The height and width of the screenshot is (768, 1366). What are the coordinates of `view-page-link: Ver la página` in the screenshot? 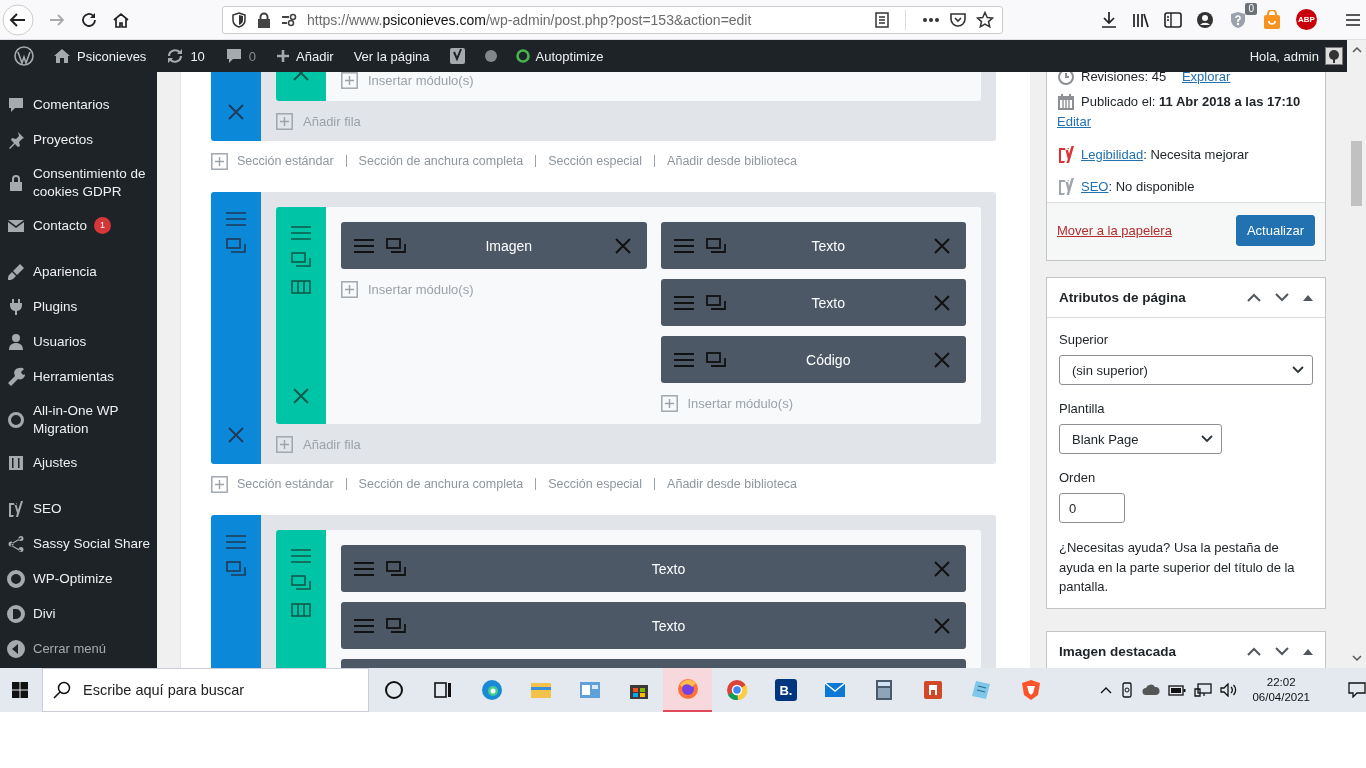 It's located at (391, 56).